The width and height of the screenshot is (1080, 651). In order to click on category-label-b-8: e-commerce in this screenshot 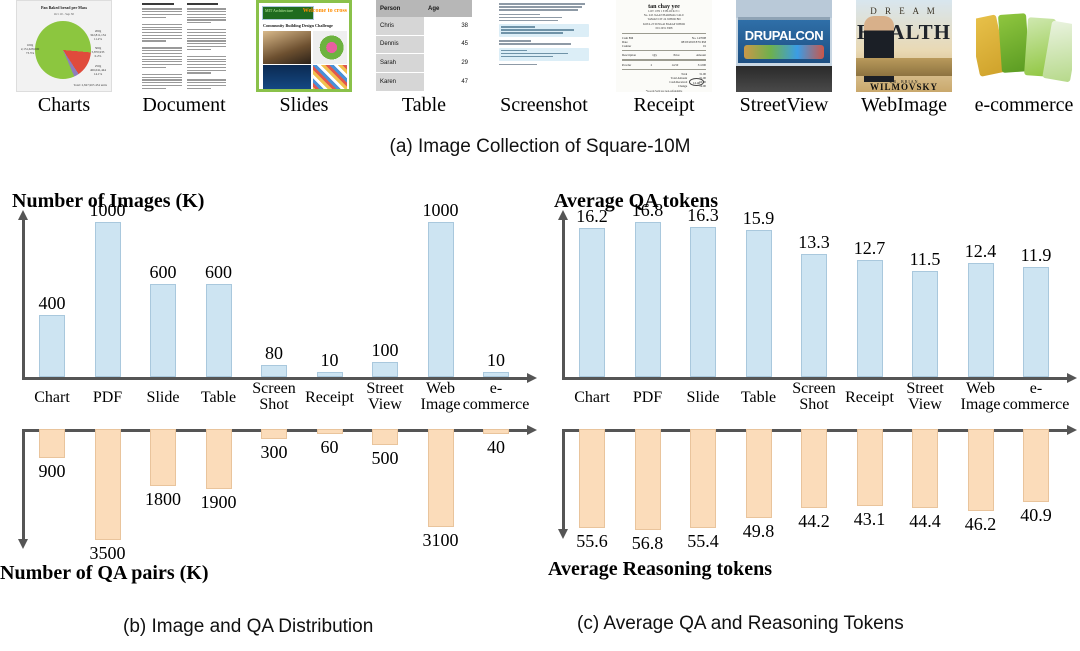, I will do `click(496, 396)`.